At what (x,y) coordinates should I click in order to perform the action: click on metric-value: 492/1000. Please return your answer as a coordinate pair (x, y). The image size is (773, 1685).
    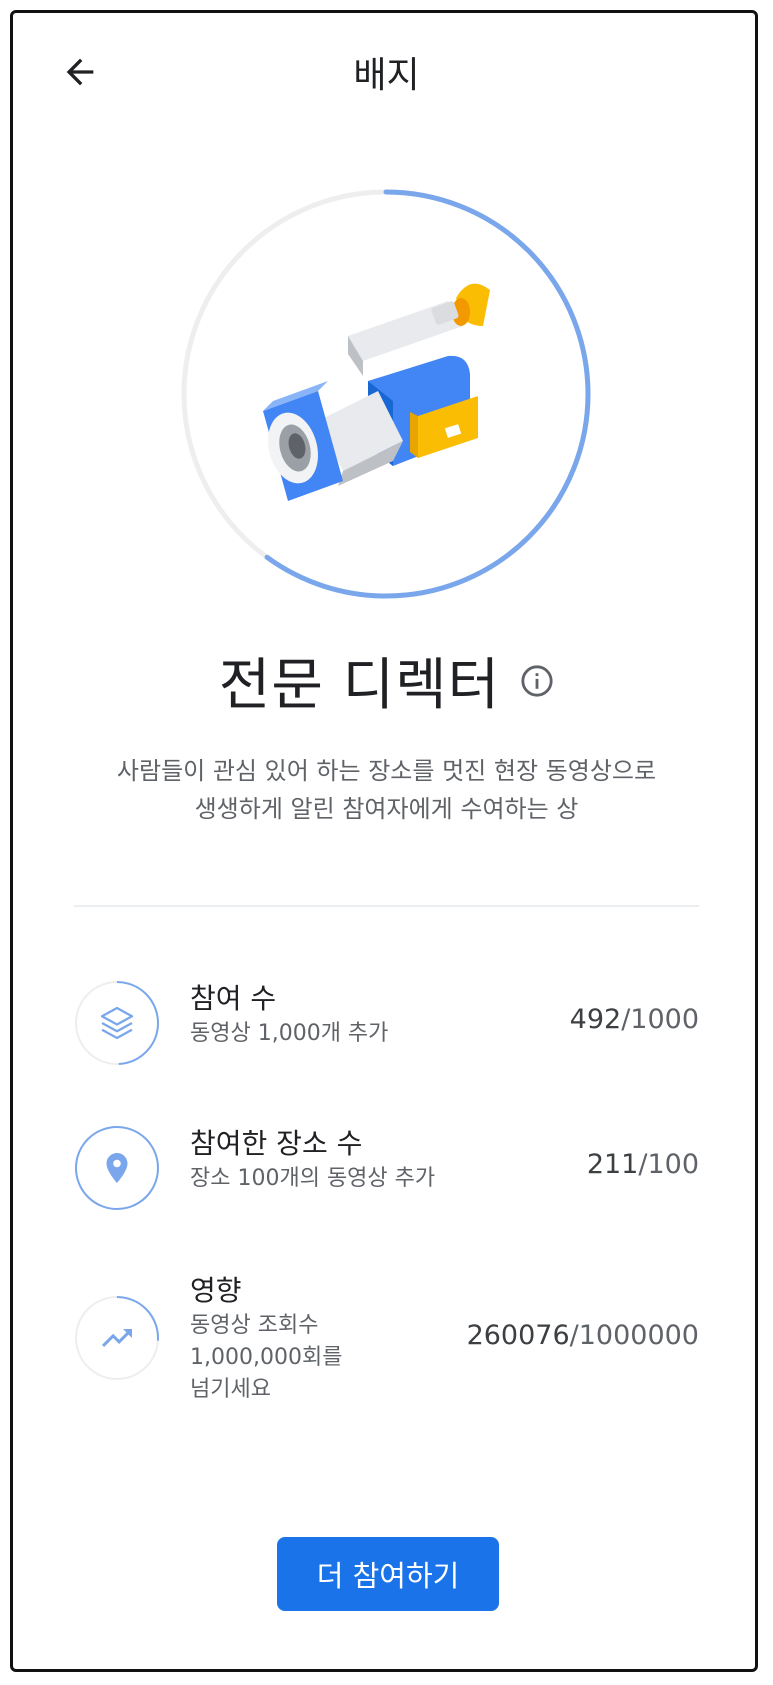
    Looking at the image, I should click on (634, 1019).